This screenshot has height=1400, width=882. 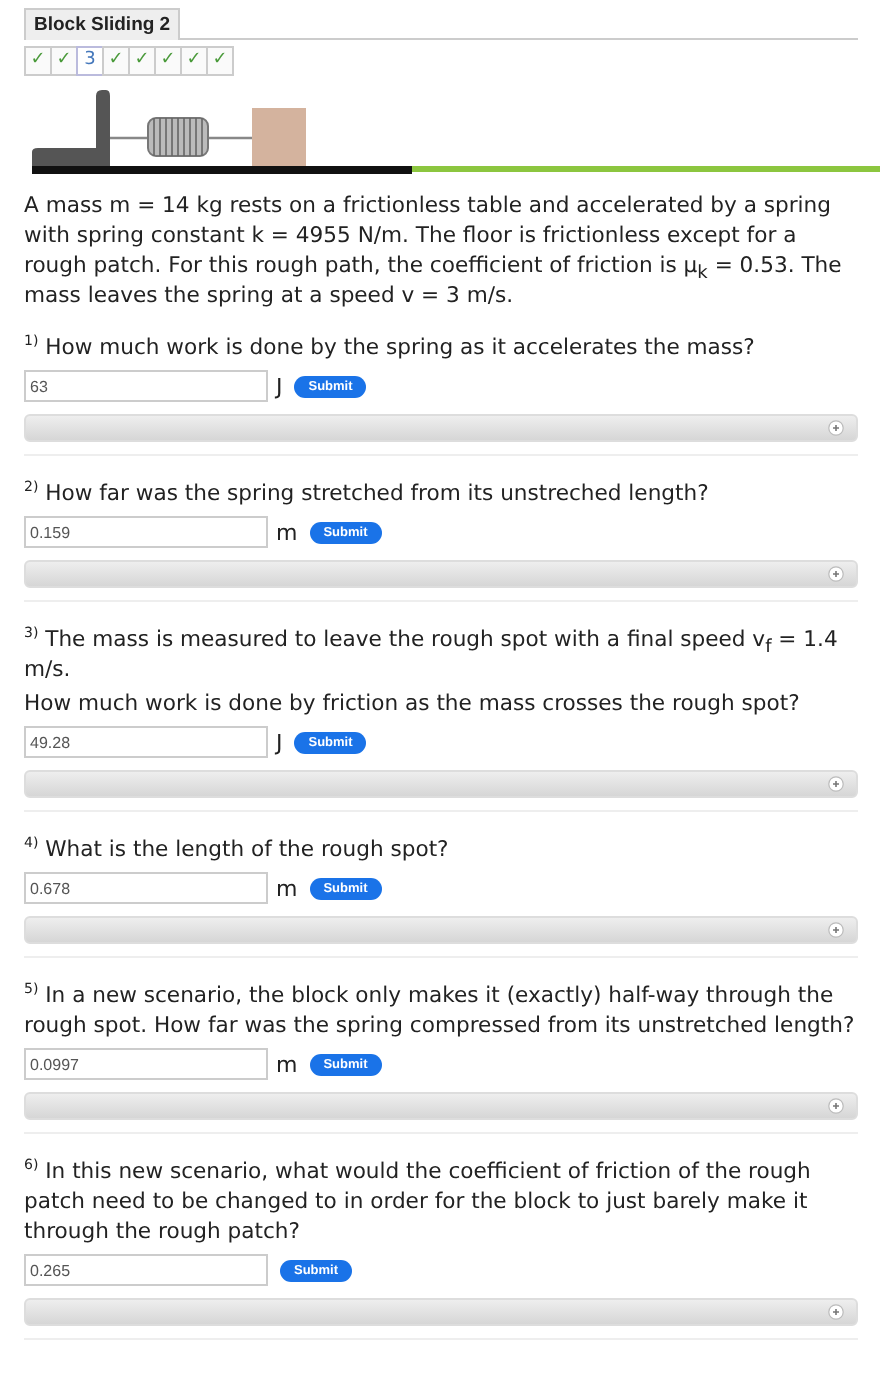 I want to click on answer-field: 0.0997, so click(x=146, y=1064).